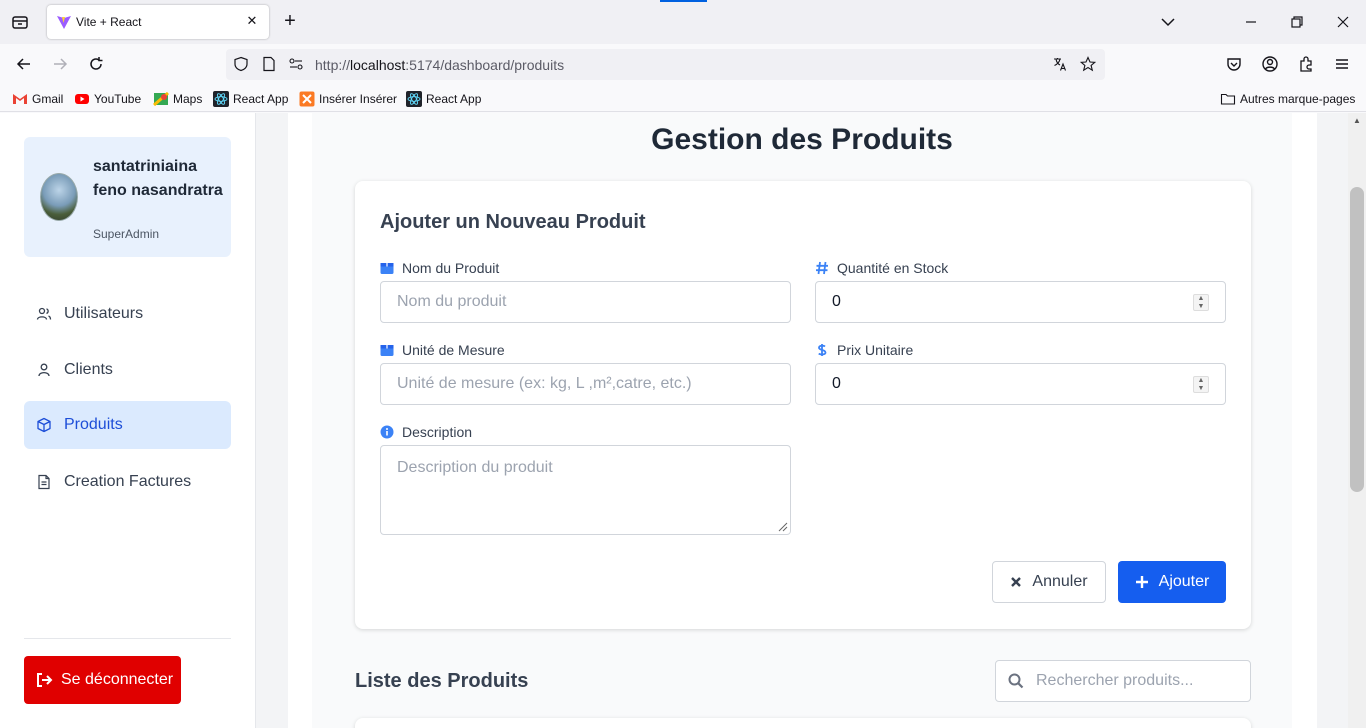 Image resolution: width=1366 pixels, height=728 pixels. What do you see at coordinates (683, 1) in the screenshot?
I see `tab-indicator` at bounding box center [683, 1].